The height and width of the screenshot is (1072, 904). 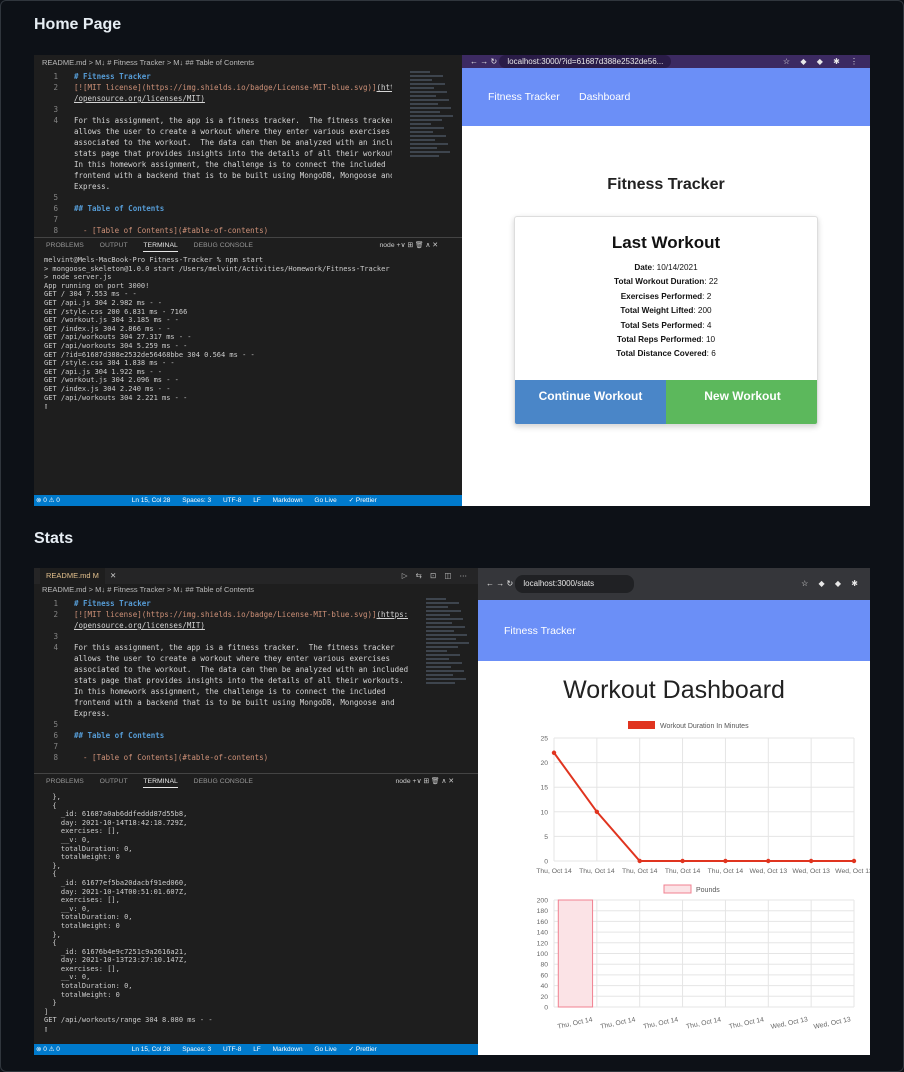 I want to click on continue-workout-button: Continue Workout, so click(x=590, y=402).